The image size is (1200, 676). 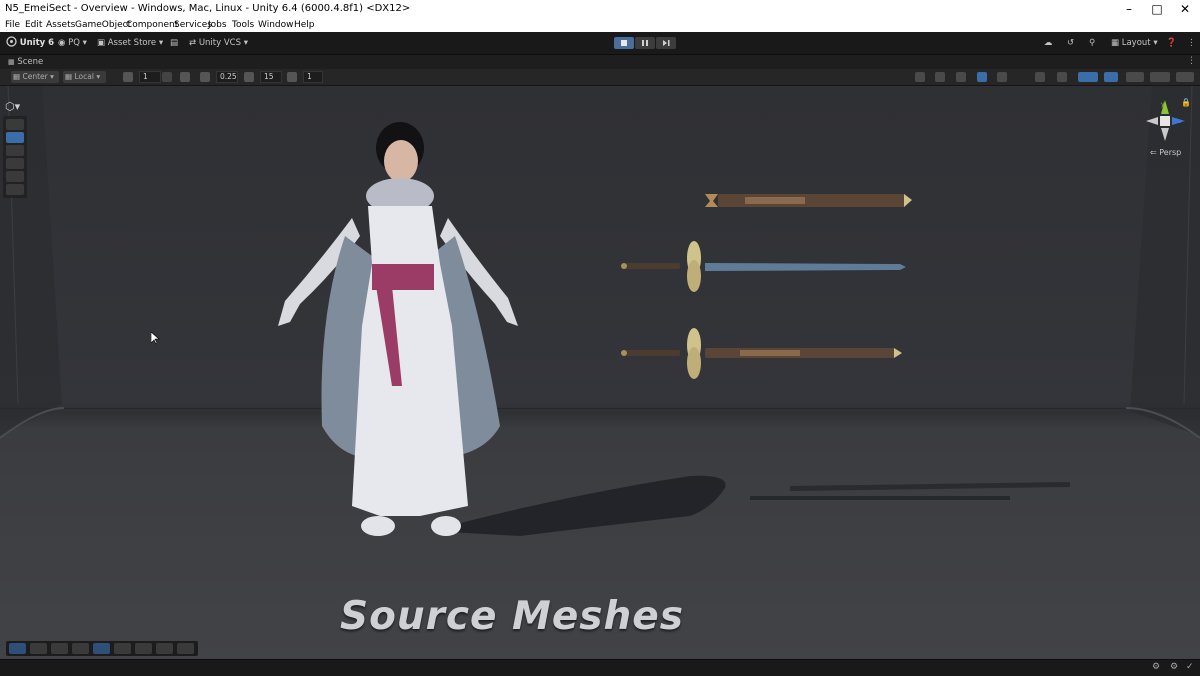 What do you see at coordinates (600, 667) in the screenshot?
I see `status-bar: ⚙ ⚙ ✓` at bounding box center [600, 667].